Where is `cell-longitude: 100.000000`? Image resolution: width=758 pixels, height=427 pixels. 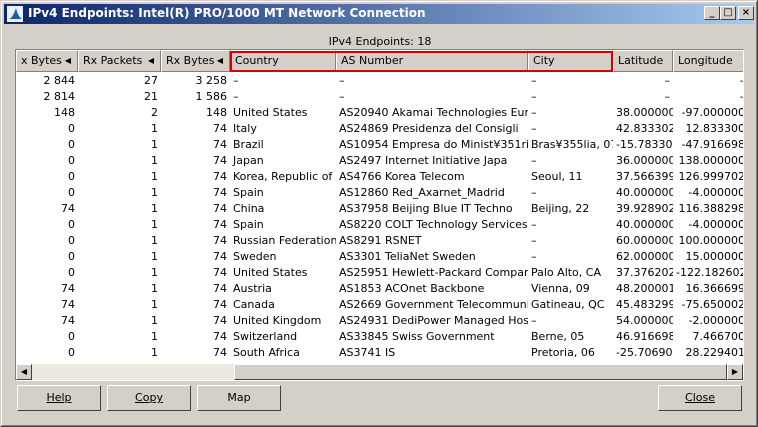 cell-longitude: 100.000000 is located at coordinates (710, 240).